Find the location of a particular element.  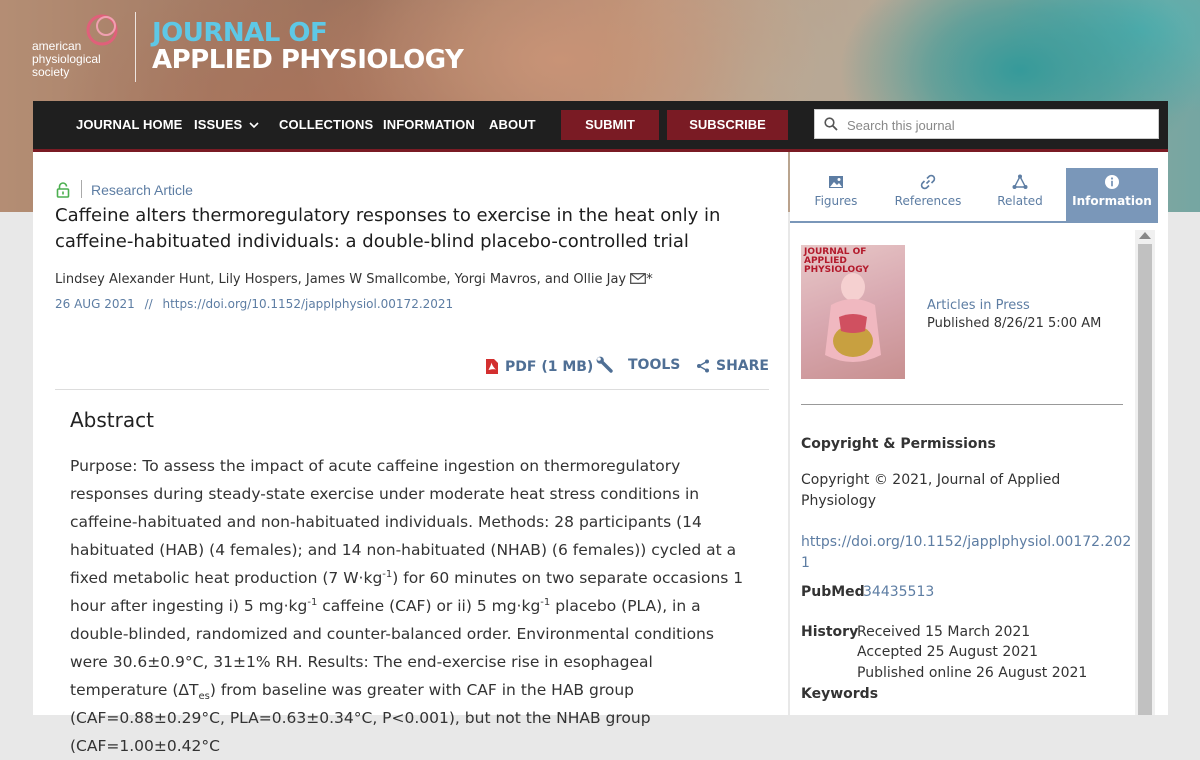

pdf-button: PDF (1 MB) is located at coordinates (539, 366).